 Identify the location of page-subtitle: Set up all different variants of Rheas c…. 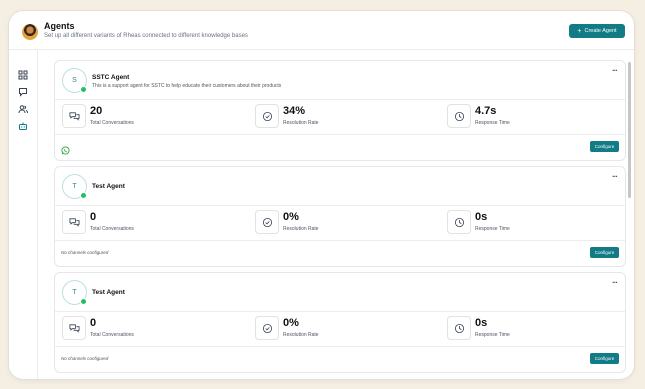
(146, 36).